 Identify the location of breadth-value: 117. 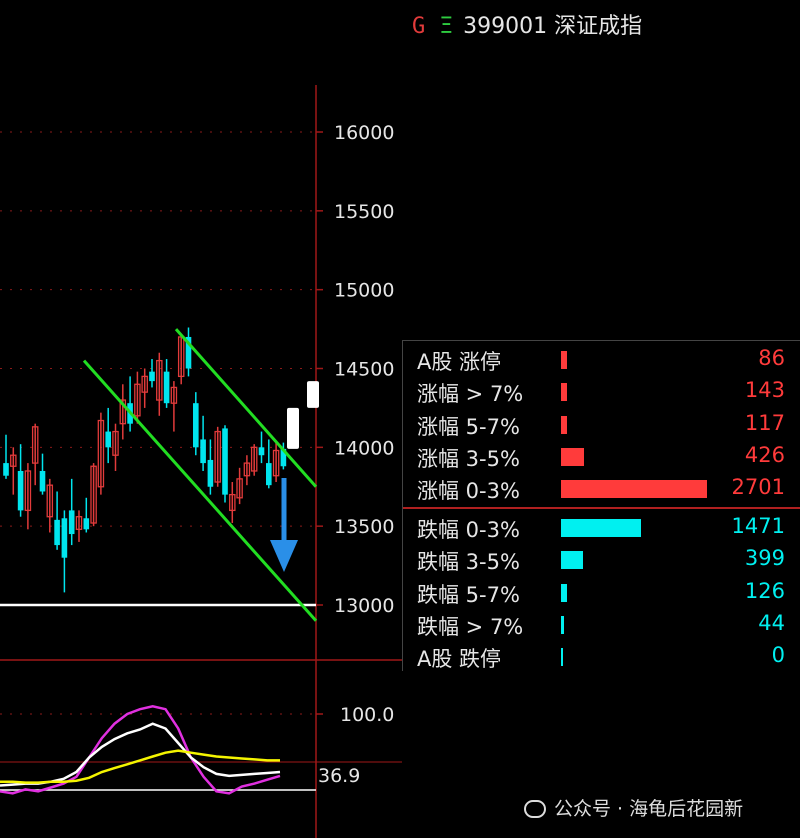
(764, 422).